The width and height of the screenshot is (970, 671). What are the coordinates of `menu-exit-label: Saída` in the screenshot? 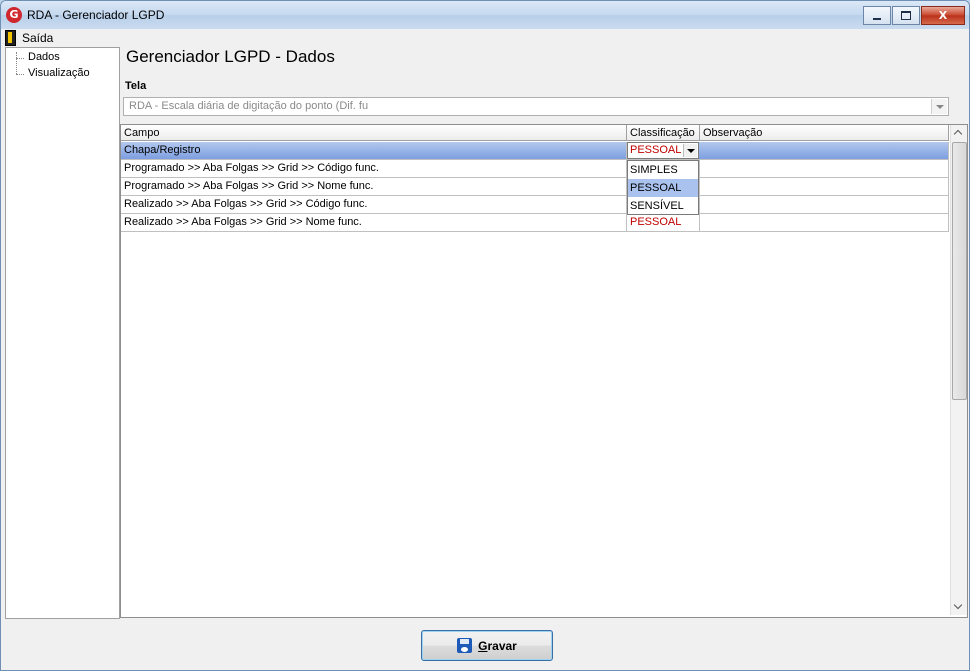 It's located at (38, 37).